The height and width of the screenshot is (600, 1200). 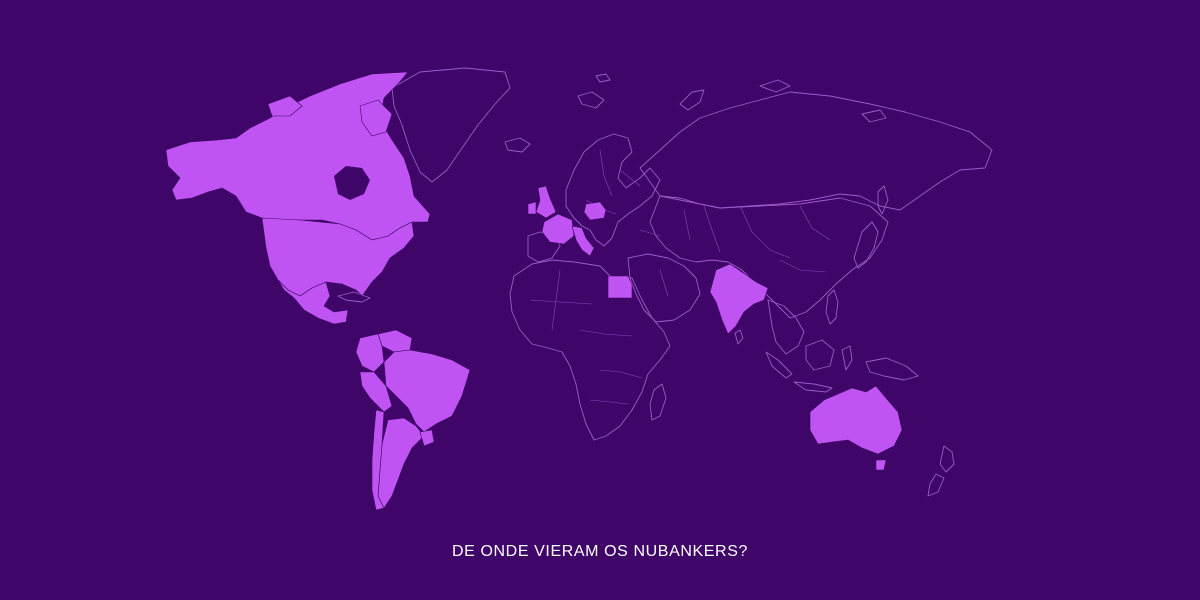 I want to click on middle-east-outline, so click(x=664, y=288).